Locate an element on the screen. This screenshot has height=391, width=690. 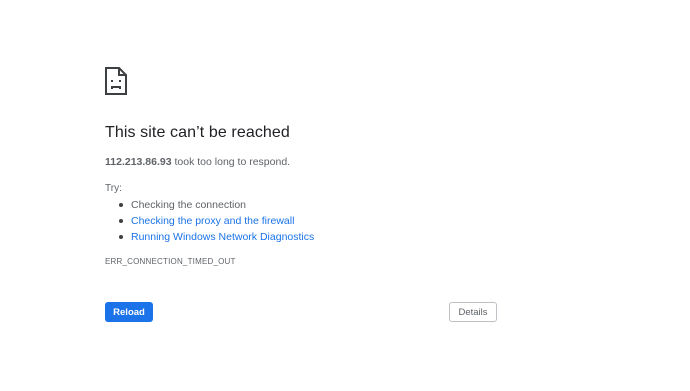
error-message-text: took too long to respond. is located at coordinates (231, 162).